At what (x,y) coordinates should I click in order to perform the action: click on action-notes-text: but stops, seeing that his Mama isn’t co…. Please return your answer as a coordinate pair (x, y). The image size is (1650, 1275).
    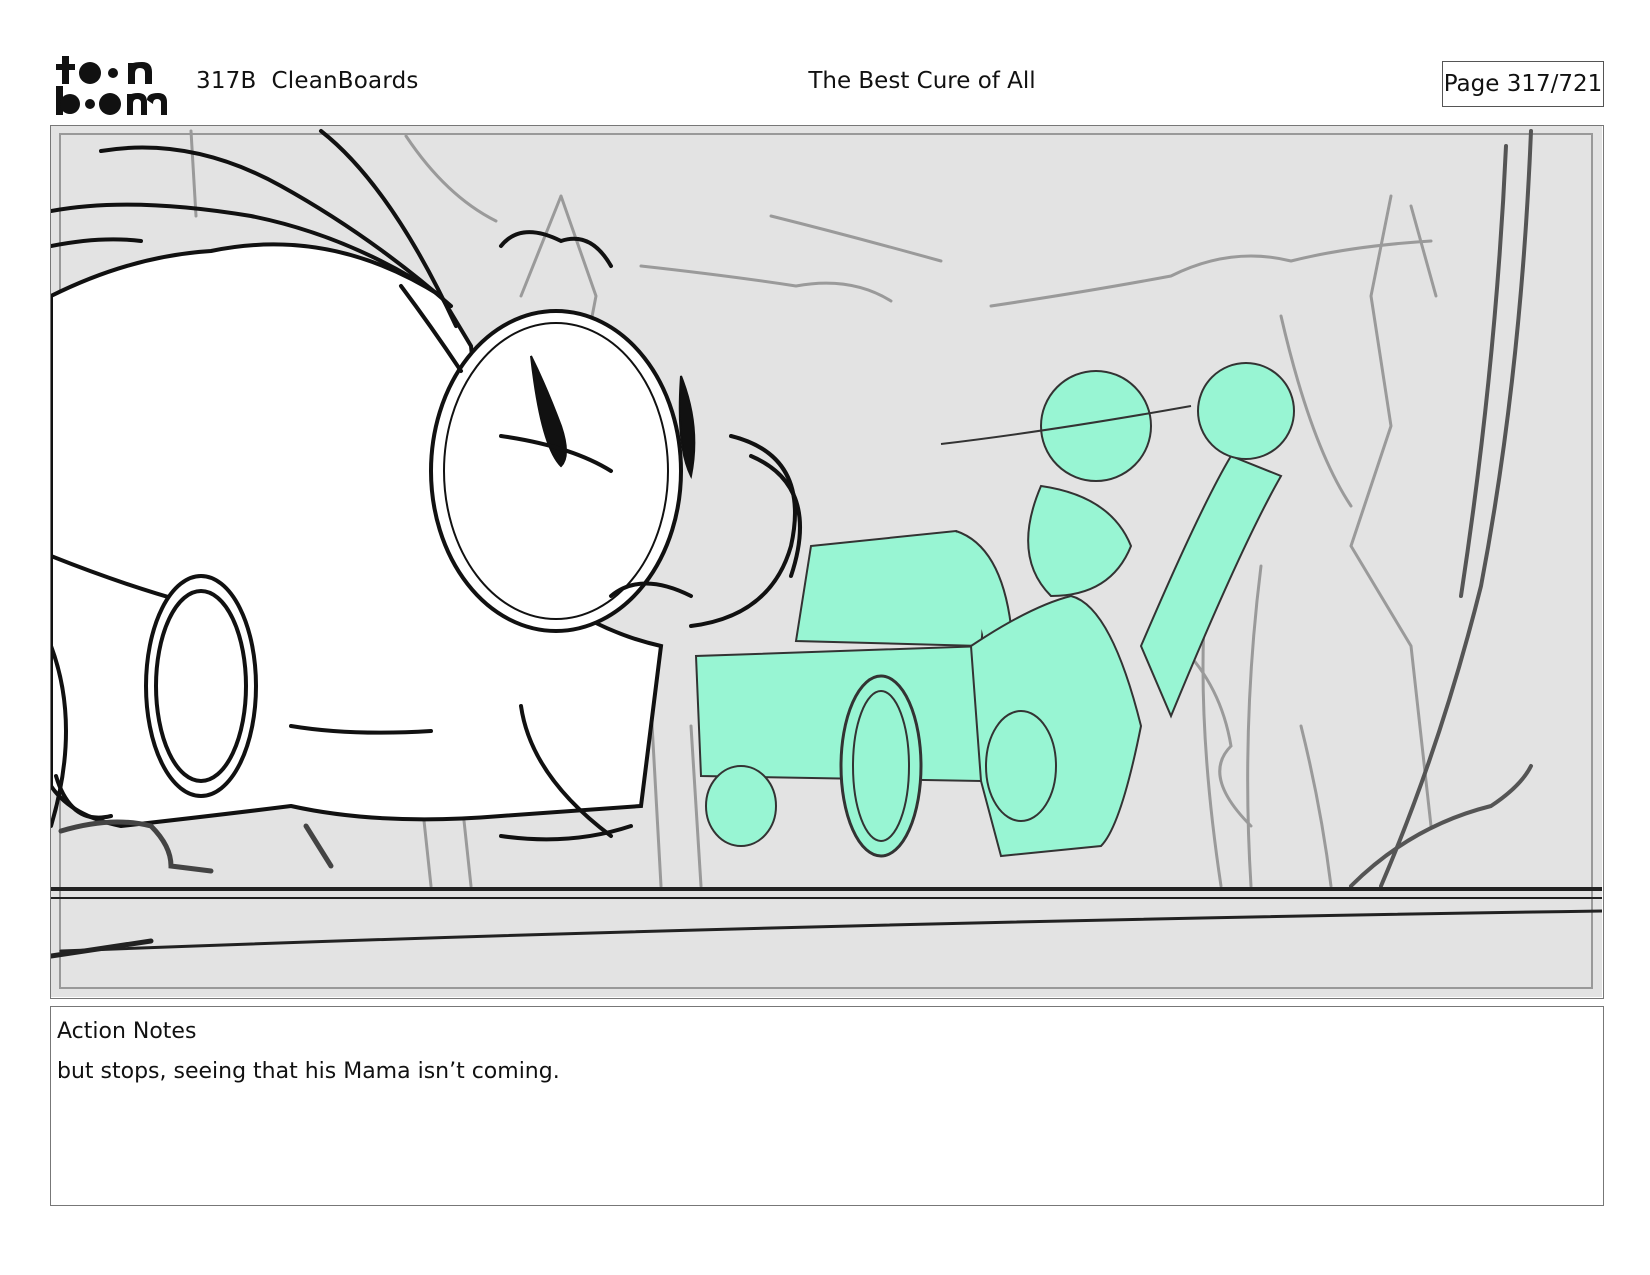
    Looking at the image, I should click on (308, 1071).